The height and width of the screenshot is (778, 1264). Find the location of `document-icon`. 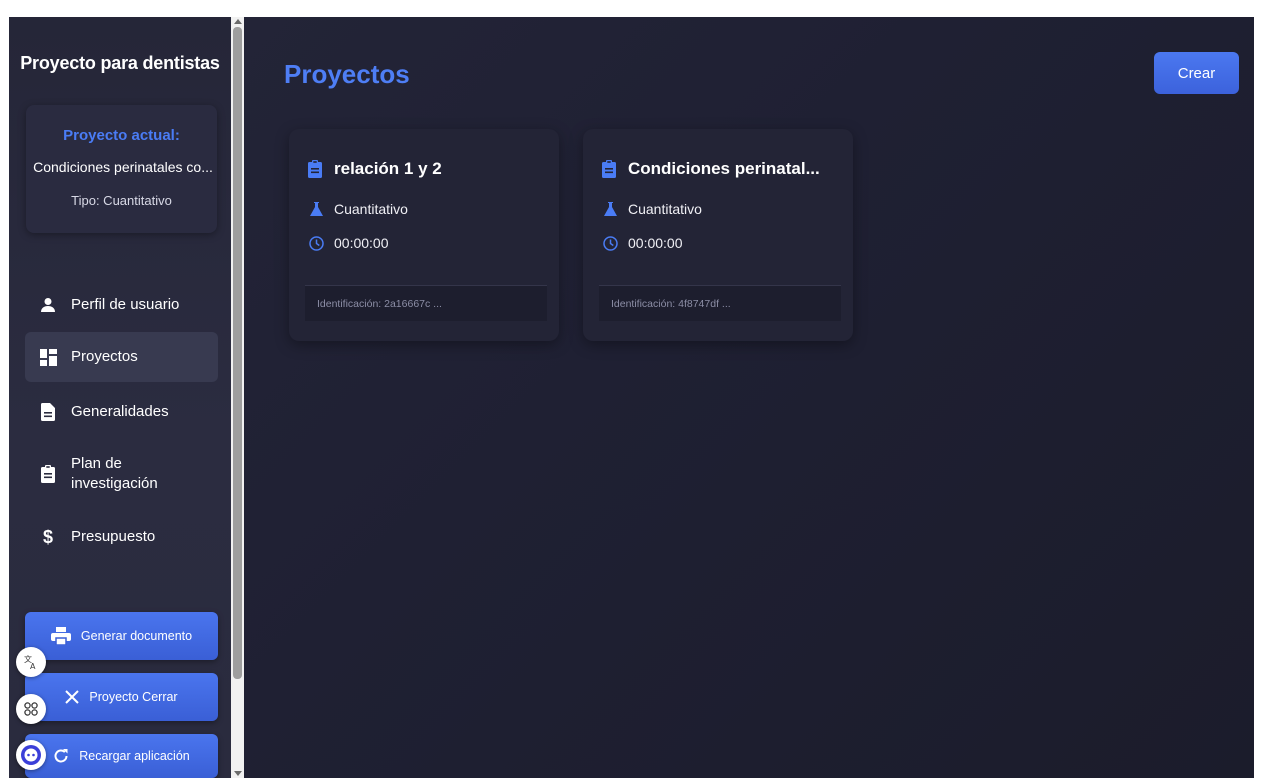

document-icon is located at coordinates (48, 412).